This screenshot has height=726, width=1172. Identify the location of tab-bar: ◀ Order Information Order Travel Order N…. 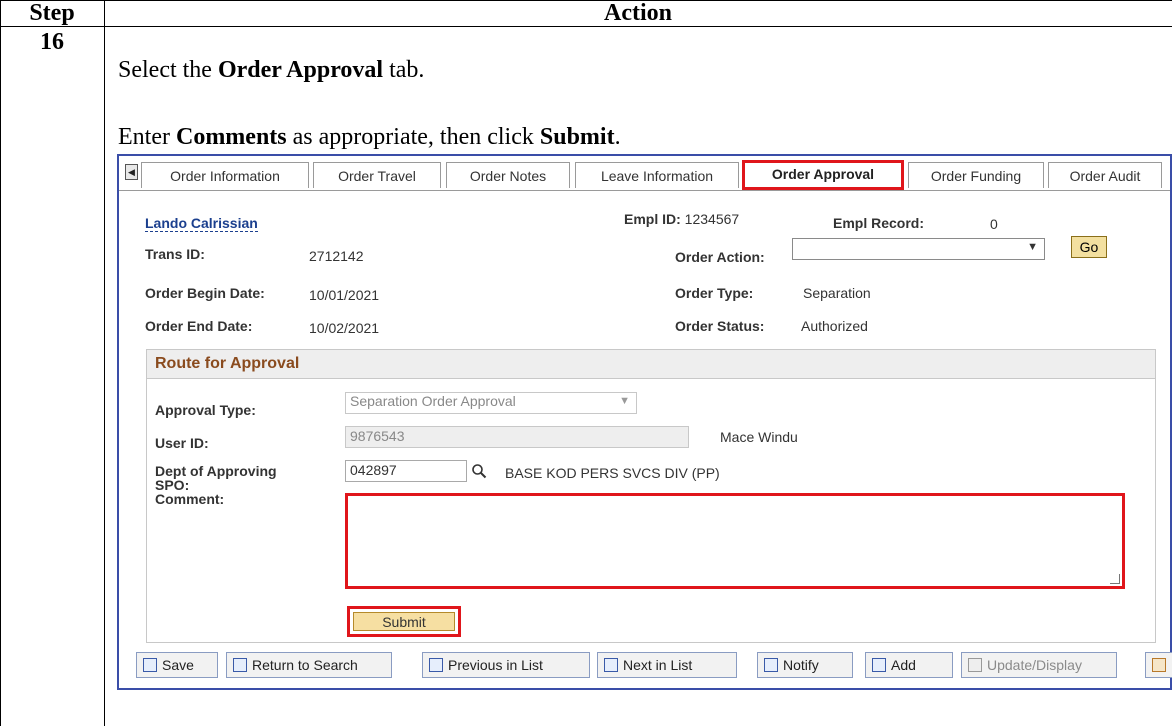
(644, 175).